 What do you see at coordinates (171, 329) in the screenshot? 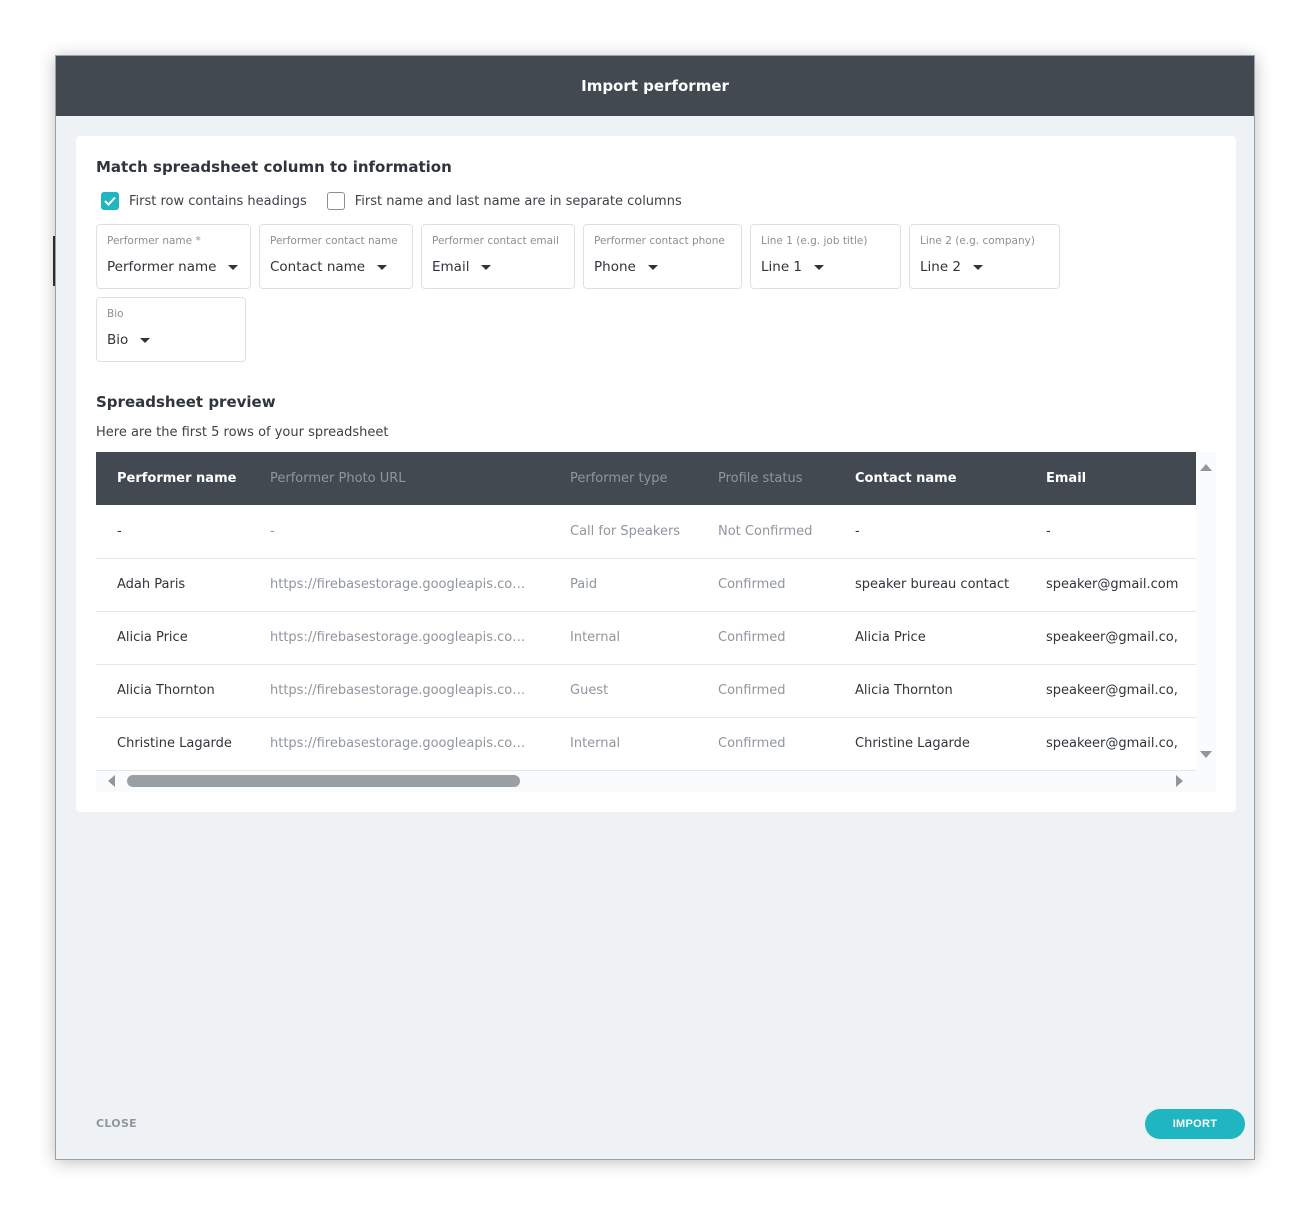
I see `bio-select: Bio Bio` at bounding box center [171, 329].